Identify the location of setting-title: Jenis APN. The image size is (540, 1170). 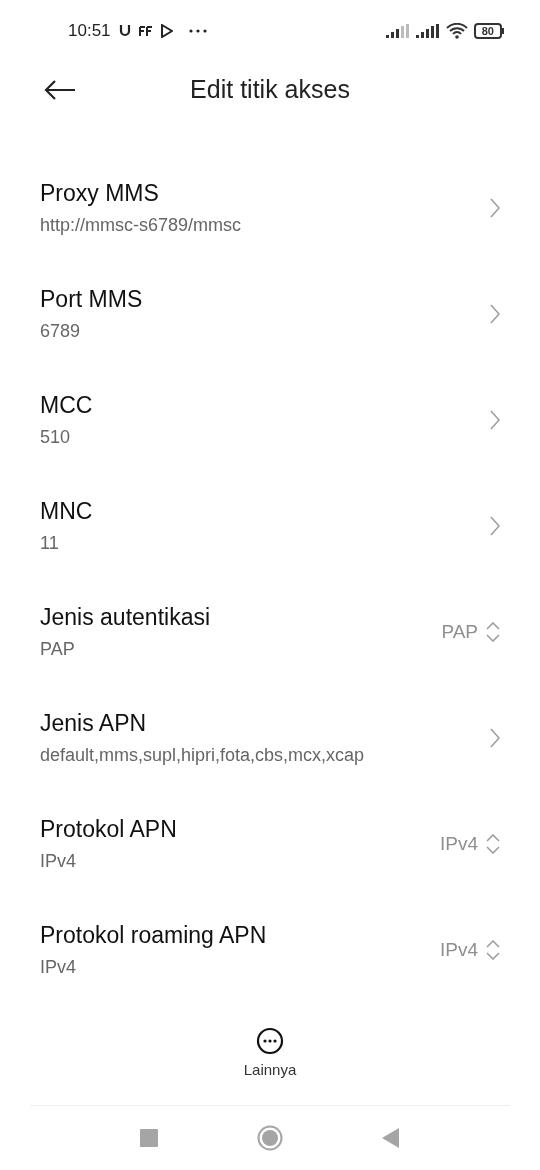
(94, 723).